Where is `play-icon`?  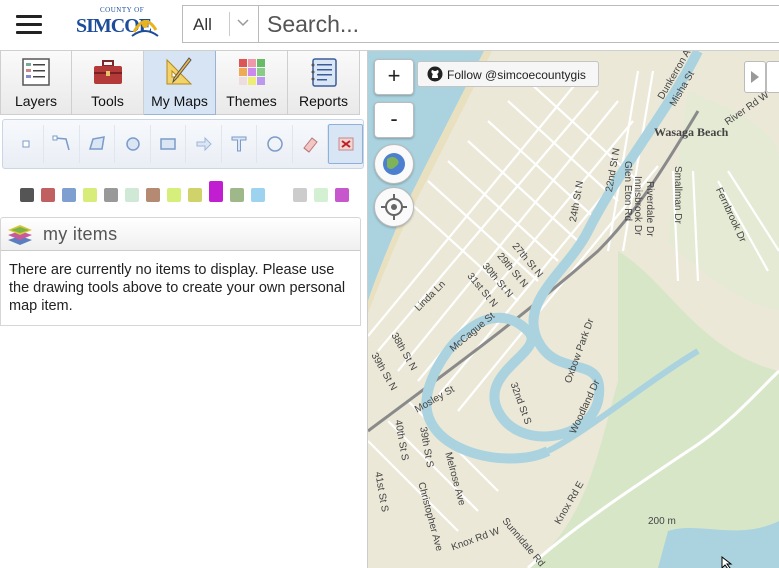 play-icon is located at coordinates (755, 77).